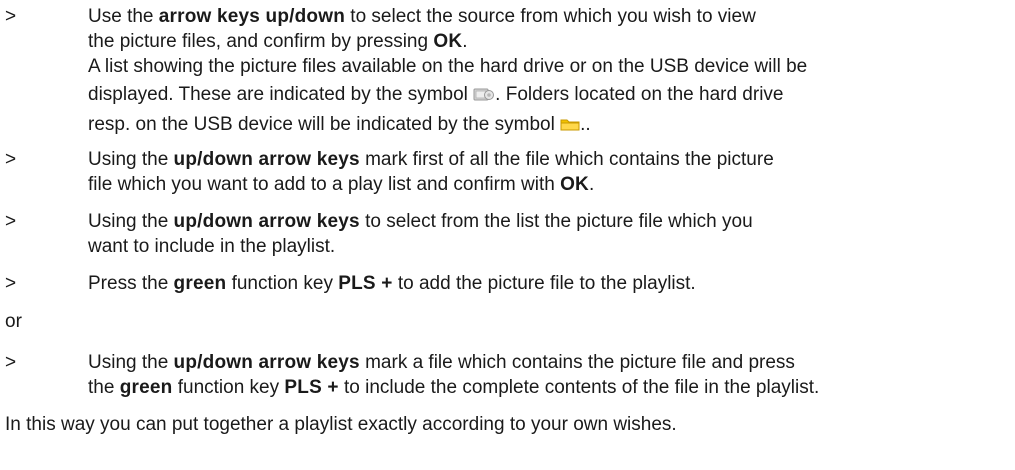  I want to click on folder-icon, so click(570, 126).